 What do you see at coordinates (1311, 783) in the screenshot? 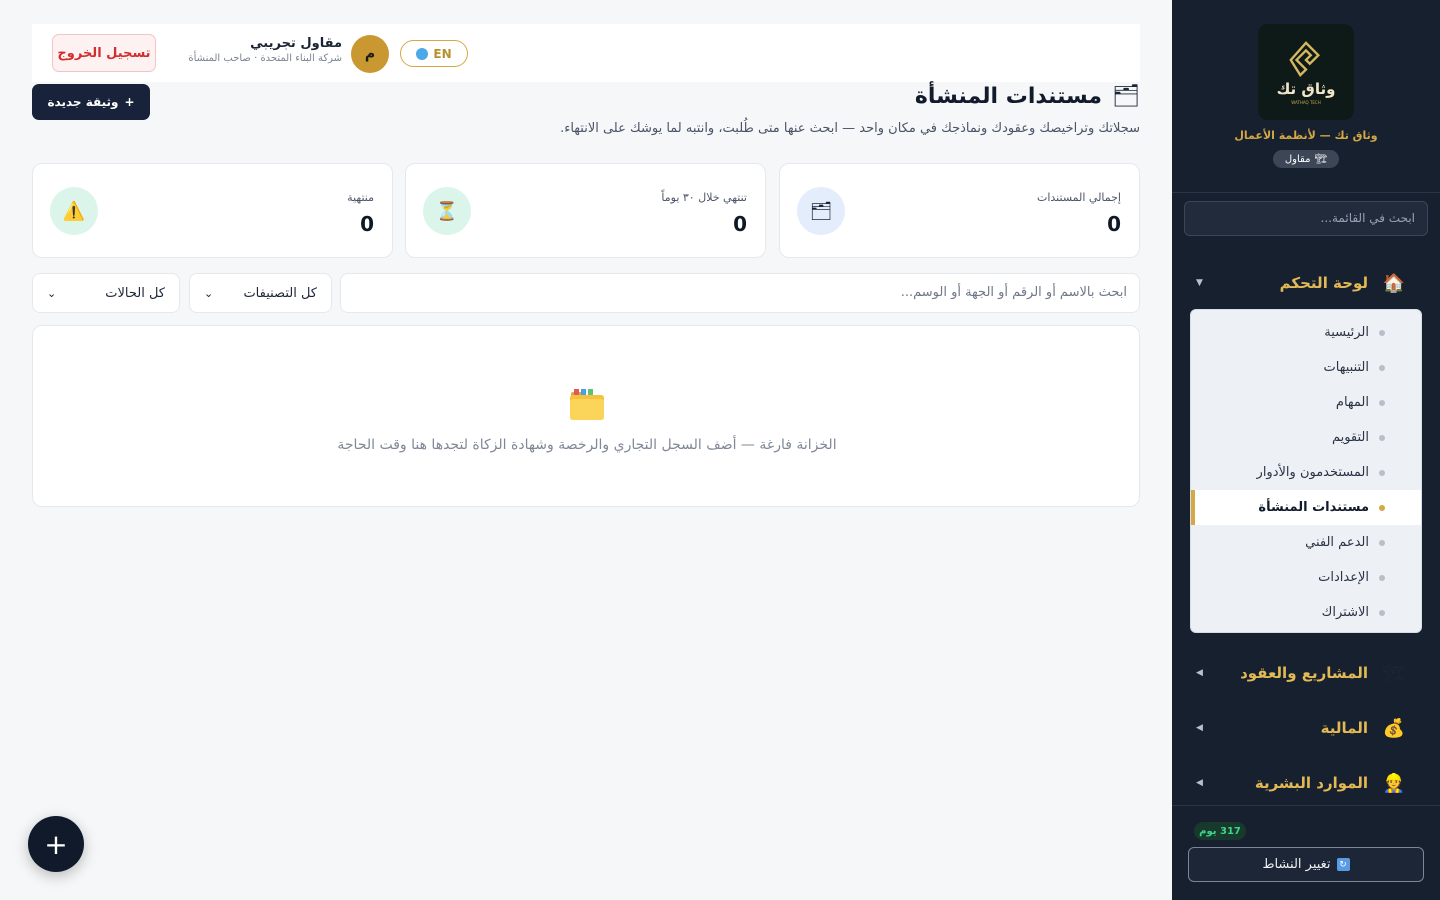
I see `sidebar-section-label: الموارد البشرية` at bounding box center [1311, 783].